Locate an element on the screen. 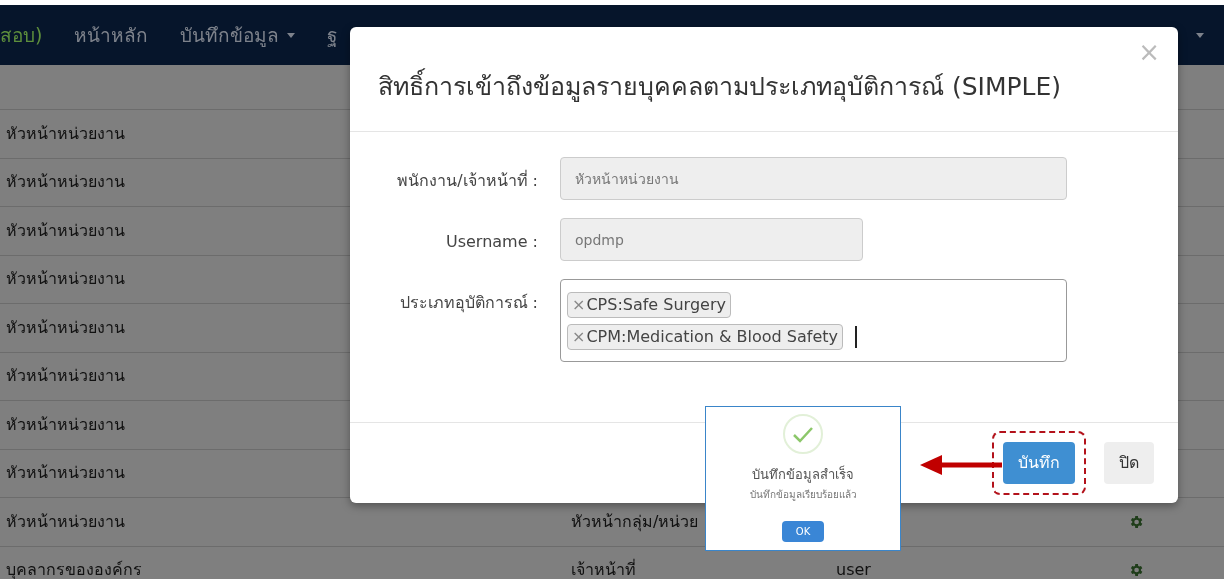  table-cell: เจ้าหน้าที่ is located at coordinates (603, 569).